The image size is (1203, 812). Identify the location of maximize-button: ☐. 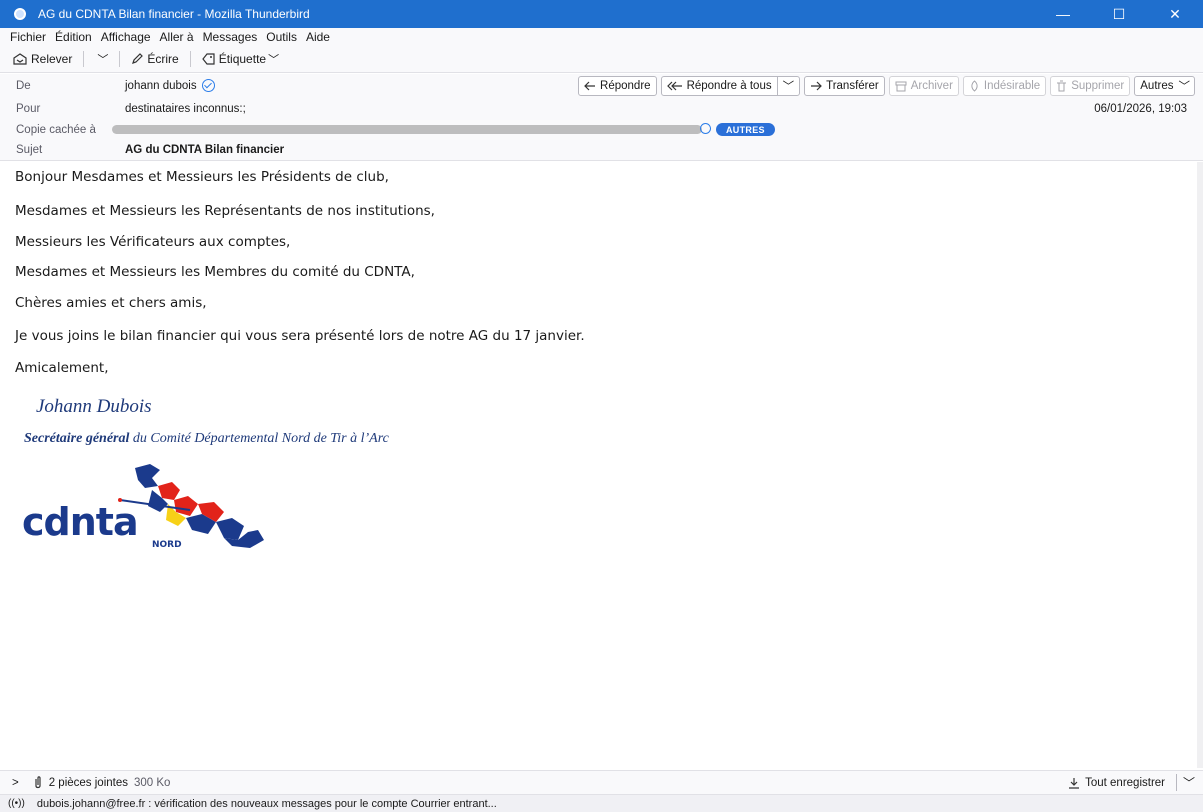
(1119, 14).